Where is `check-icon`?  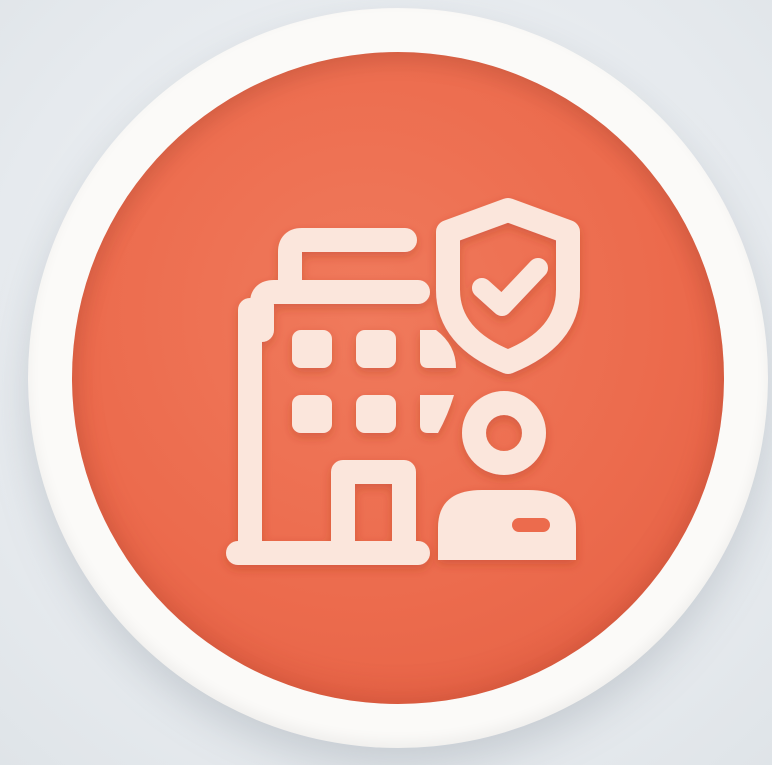
check-icon is located at coordinates (510, 287).